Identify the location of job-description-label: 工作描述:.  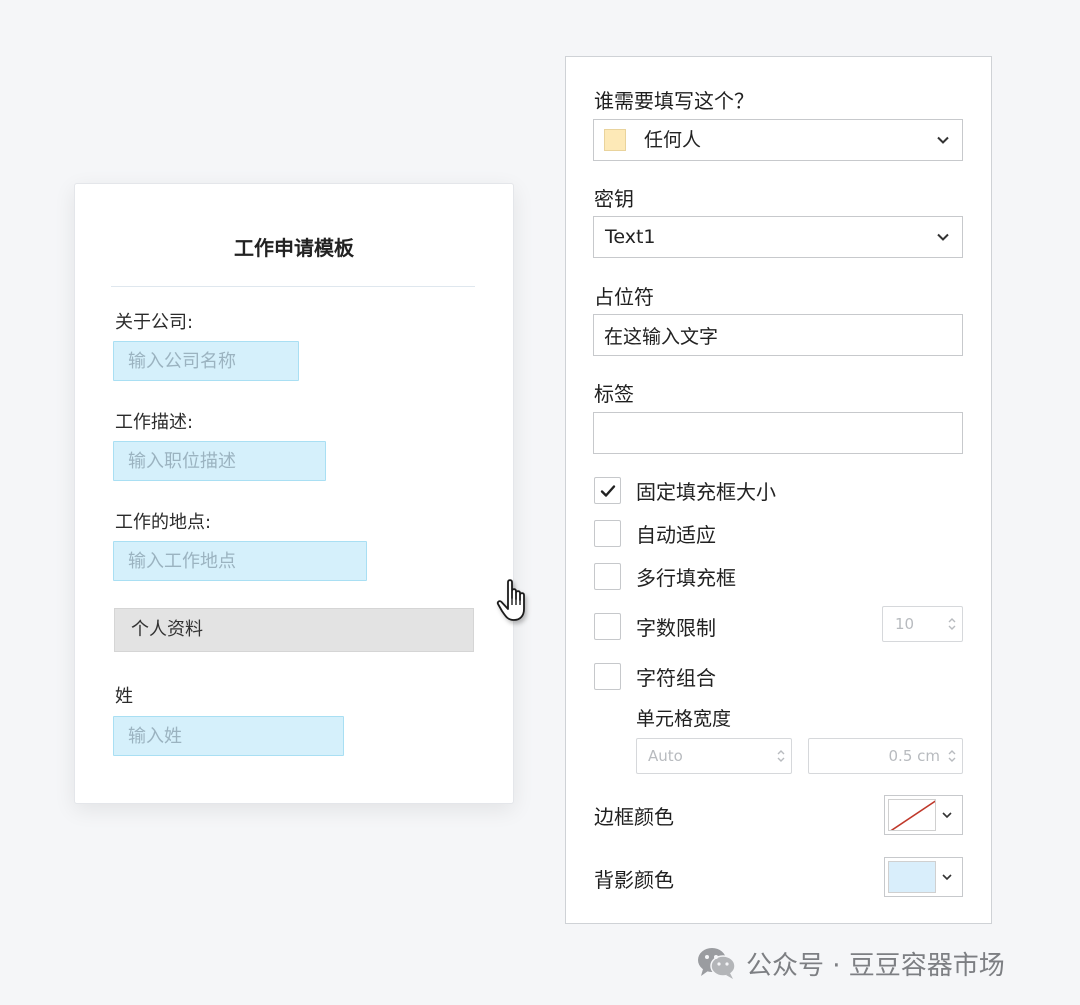
(154, 422).